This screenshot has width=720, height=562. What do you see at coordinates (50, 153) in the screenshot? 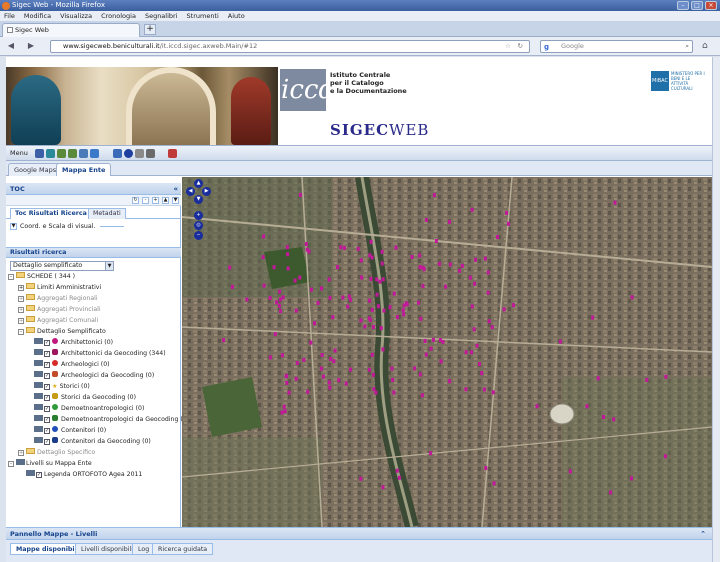
I see `settings-icon` at bounding box center [50, 153].